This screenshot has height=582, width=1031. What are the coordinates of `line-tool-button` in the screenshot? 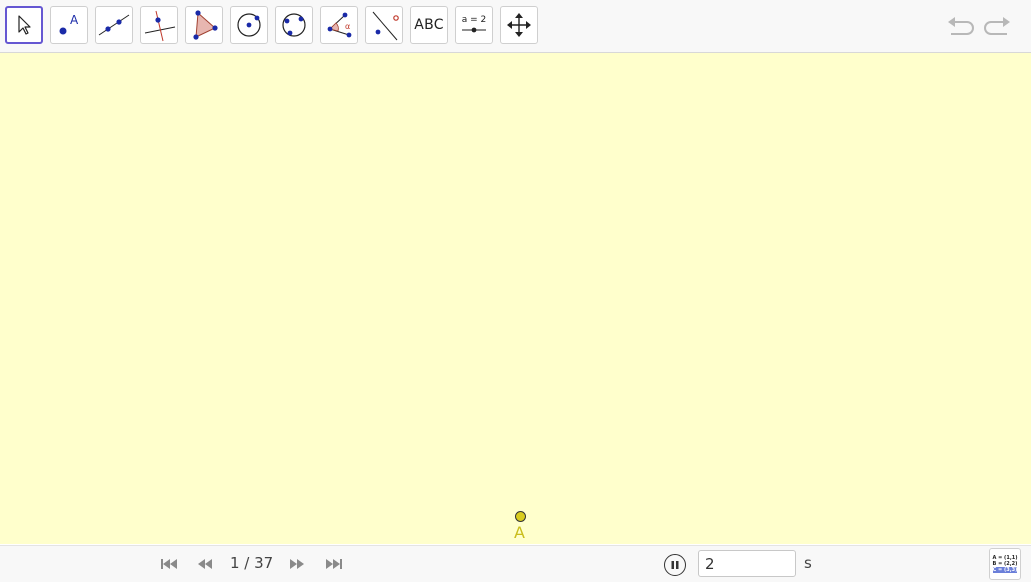 It's located at (114, 25).